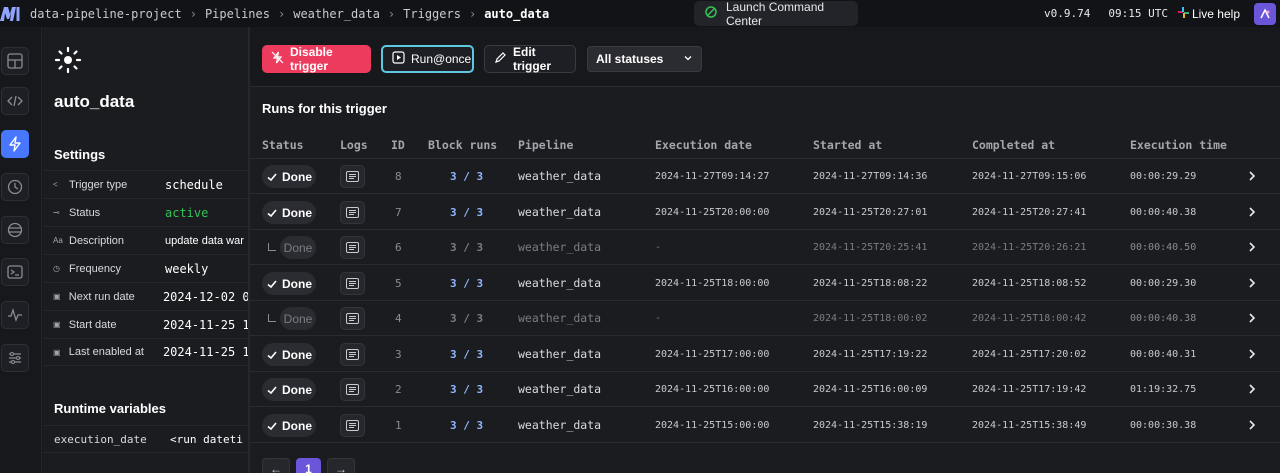 This screenshot has width=1280, height=473. I want to click on completed-at: 2024-11-25T17:19:42, so click(1029, 389).